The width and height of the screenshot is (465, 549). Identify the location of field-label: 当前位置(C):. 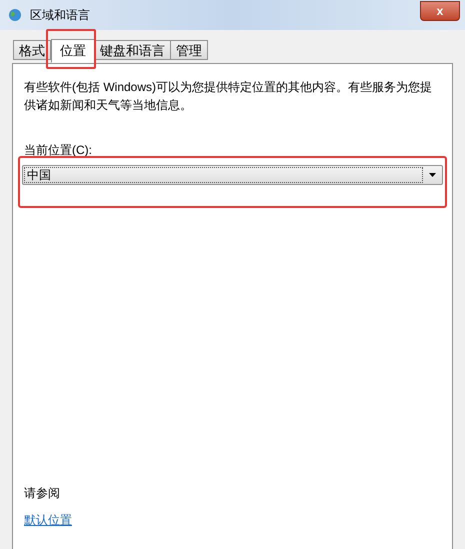
(58, 150).